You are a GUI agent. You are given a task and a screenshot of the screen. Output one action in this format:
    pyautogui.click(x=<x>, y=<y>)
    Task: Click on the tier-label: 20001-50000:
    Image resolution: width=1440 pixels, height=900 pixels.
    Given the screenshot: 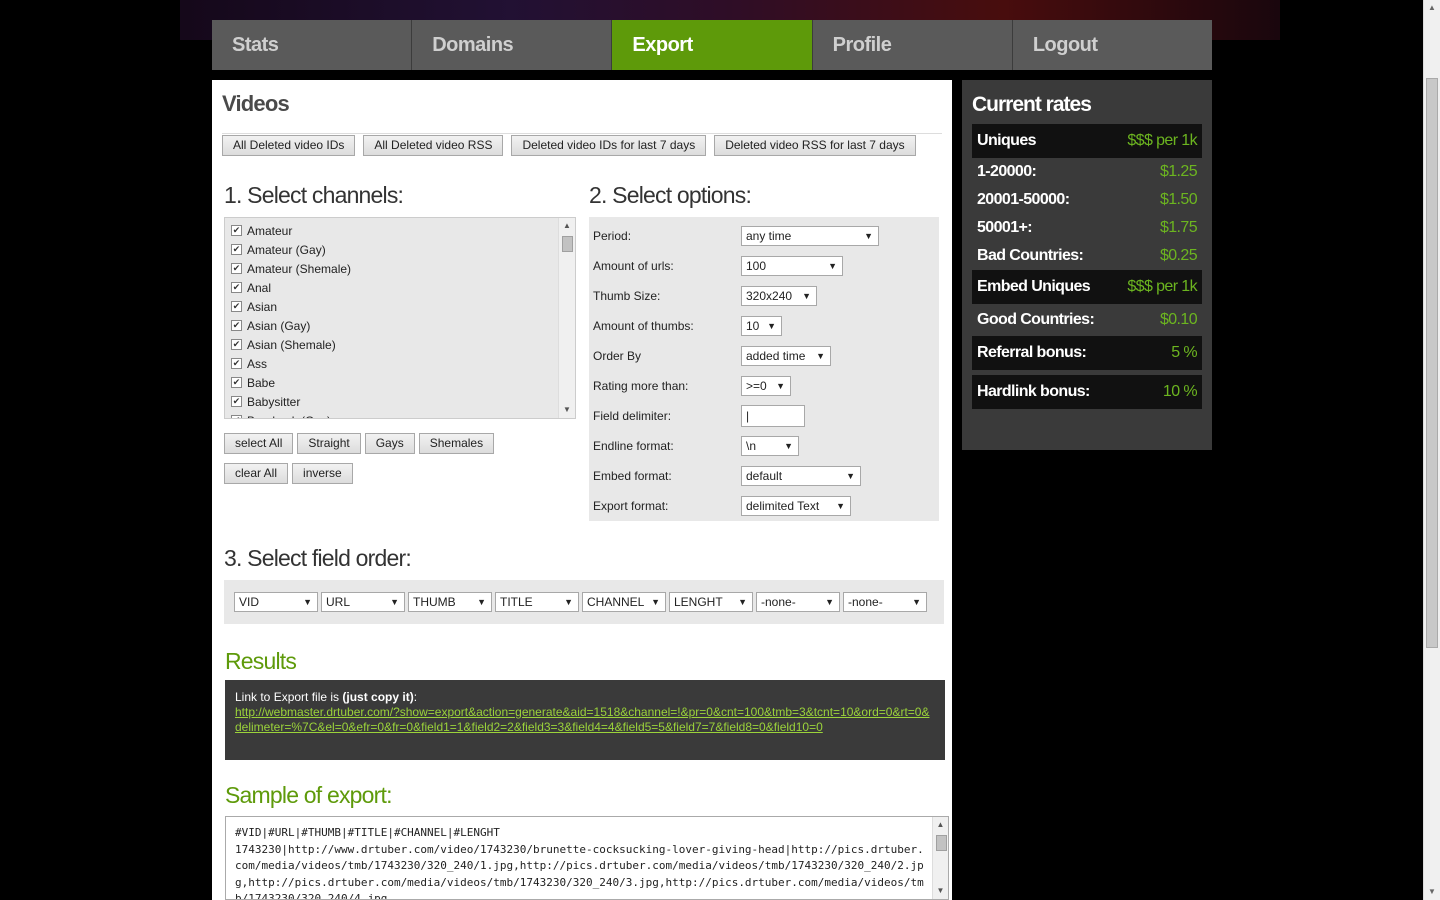 What is the action you would take?
    pyautogui.click(x=1023, y=199)
    